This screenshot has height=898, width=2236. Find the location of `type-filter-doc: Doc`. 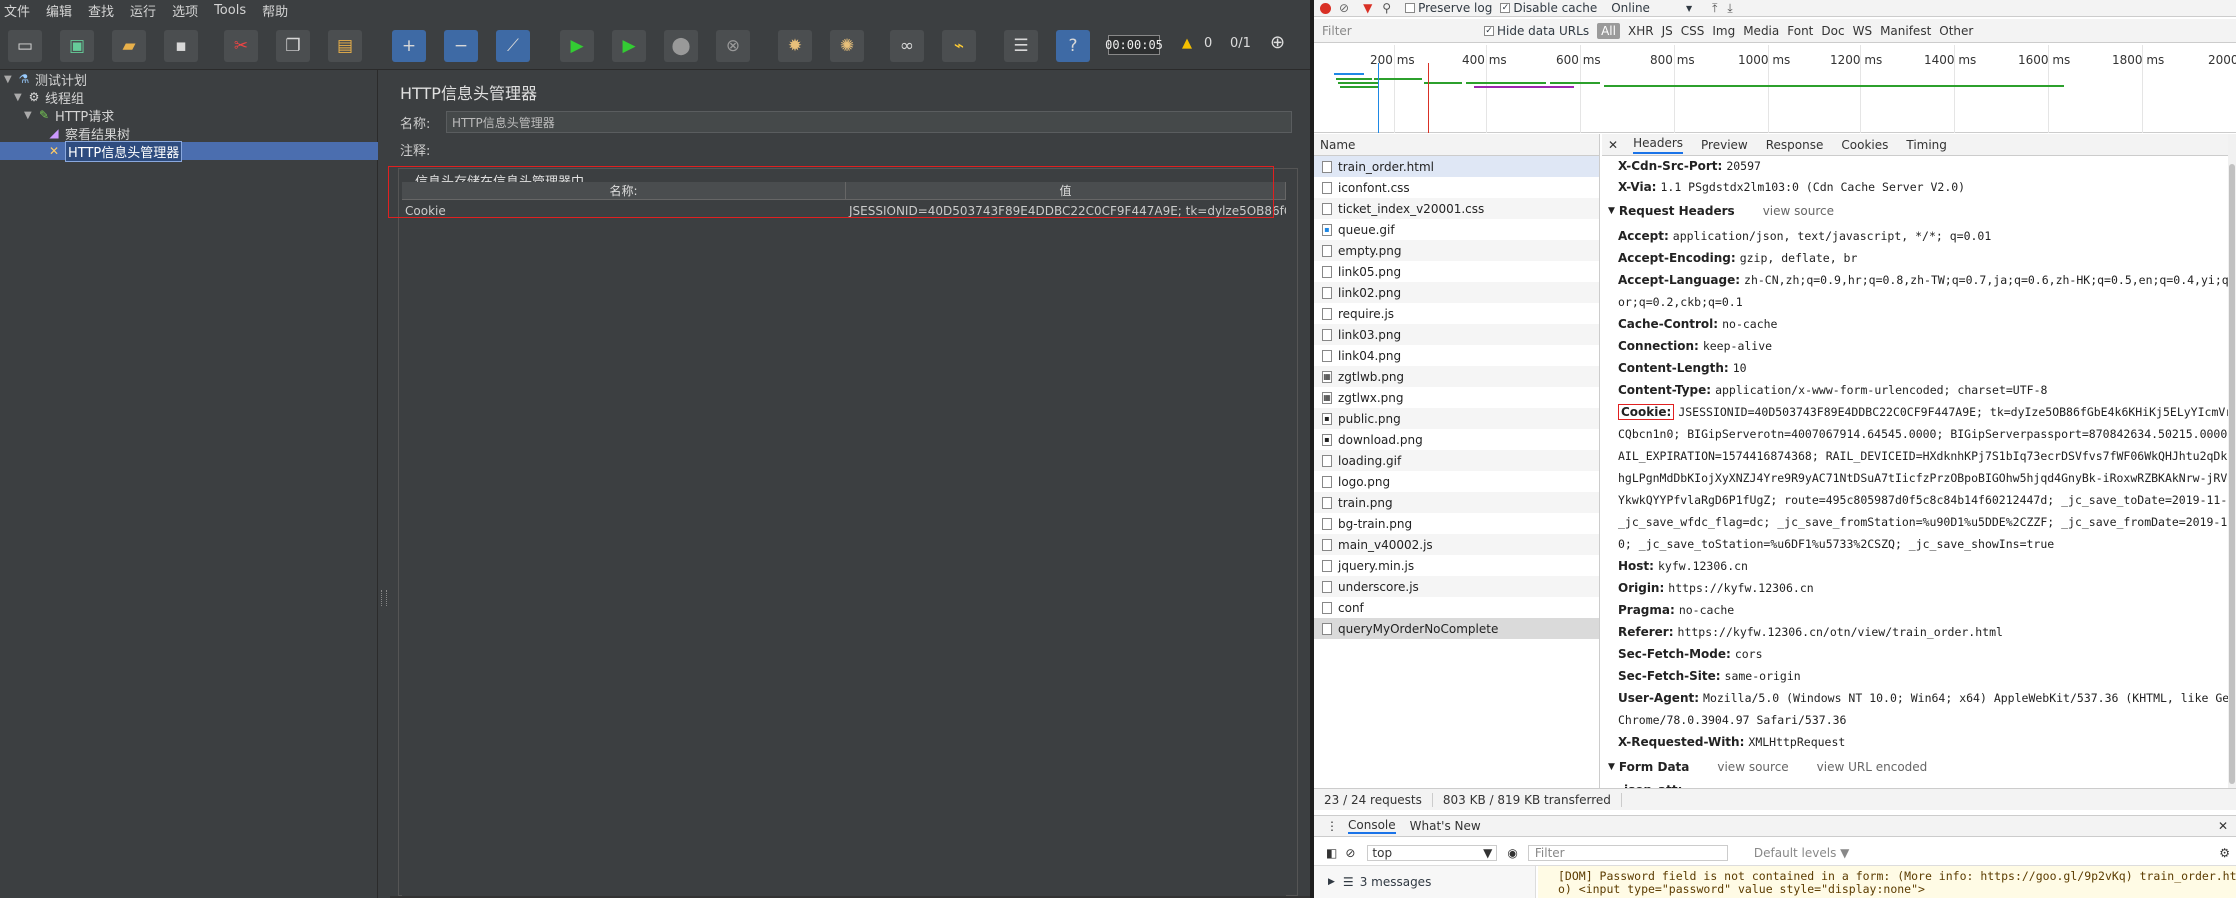

type-filter-doc: Doc is located at coordinates (1832, 31).